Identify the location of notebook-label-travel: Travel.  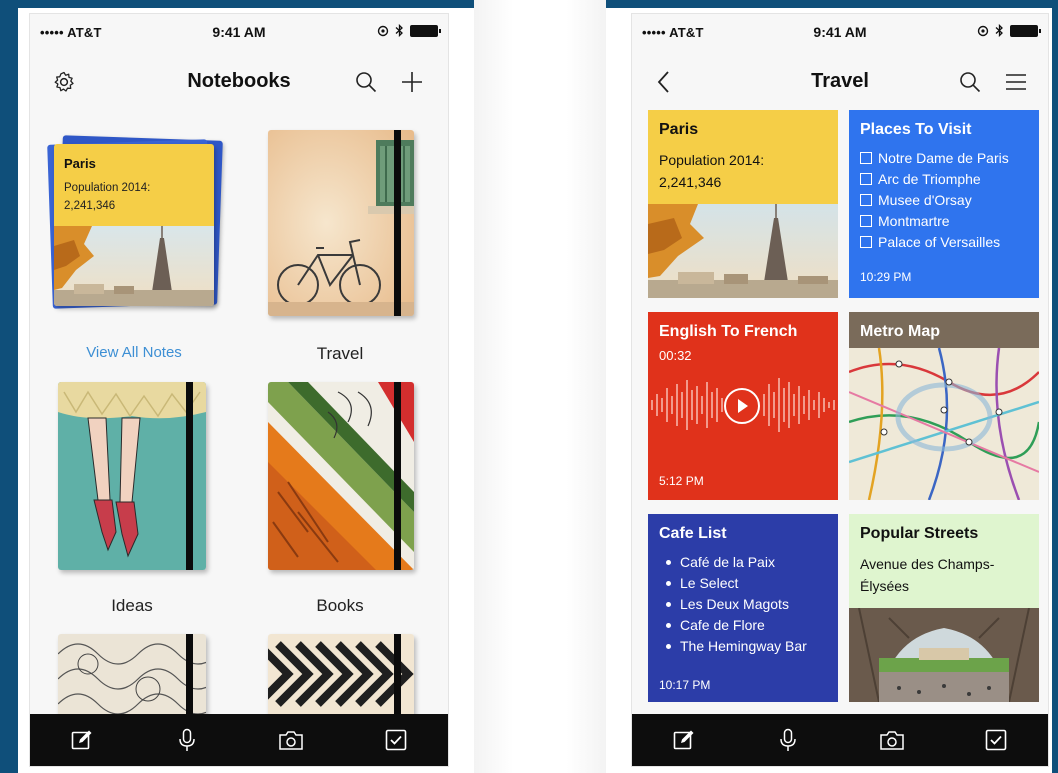
(340, 353).